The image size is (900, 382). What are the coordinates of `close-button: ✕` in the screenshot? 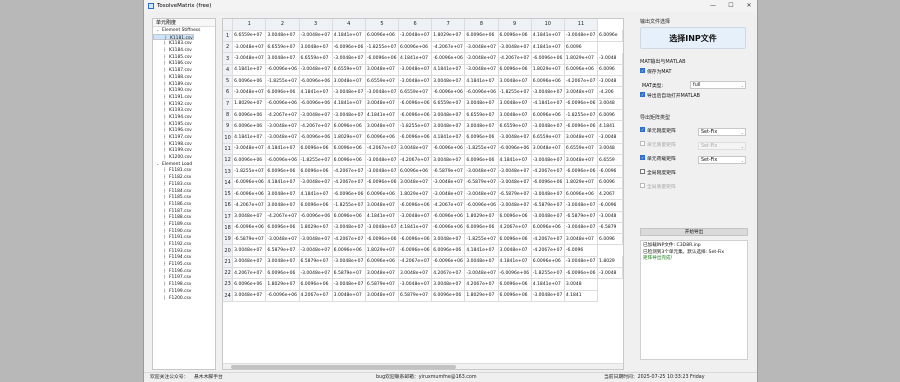 It's located at (748, 6).